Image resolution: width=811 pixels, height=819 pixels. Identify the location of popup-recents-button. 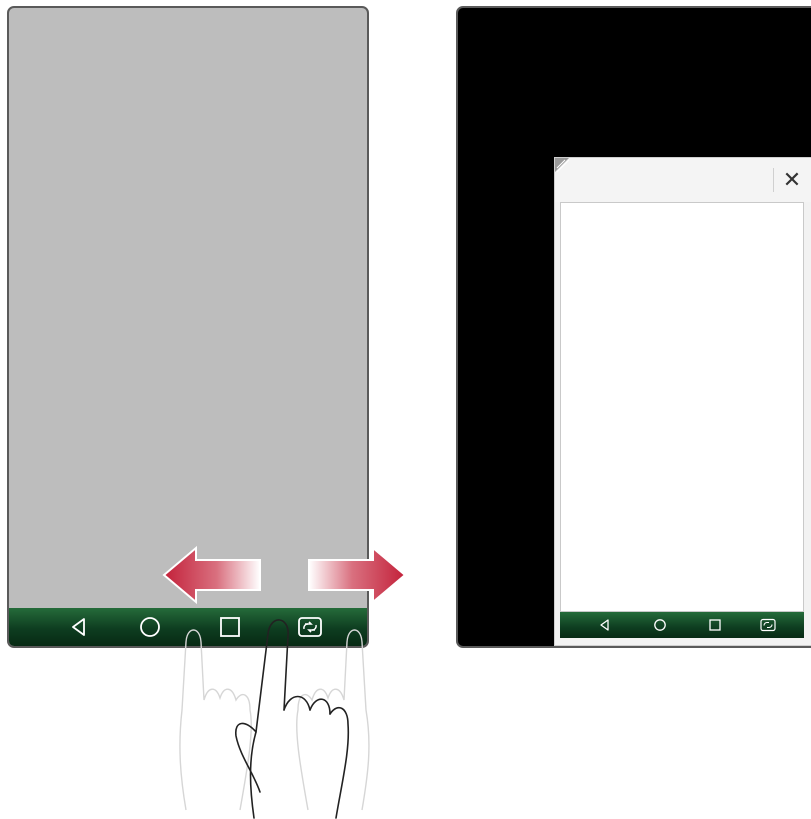
(715, 625).